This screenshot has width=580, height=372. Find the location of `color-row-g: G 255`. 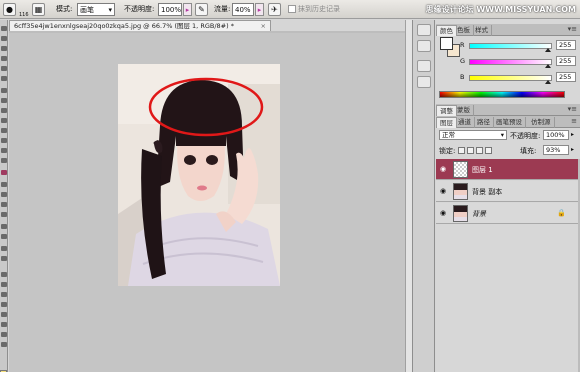

color-row-g: G 255 is located at coordinates (519, 62).